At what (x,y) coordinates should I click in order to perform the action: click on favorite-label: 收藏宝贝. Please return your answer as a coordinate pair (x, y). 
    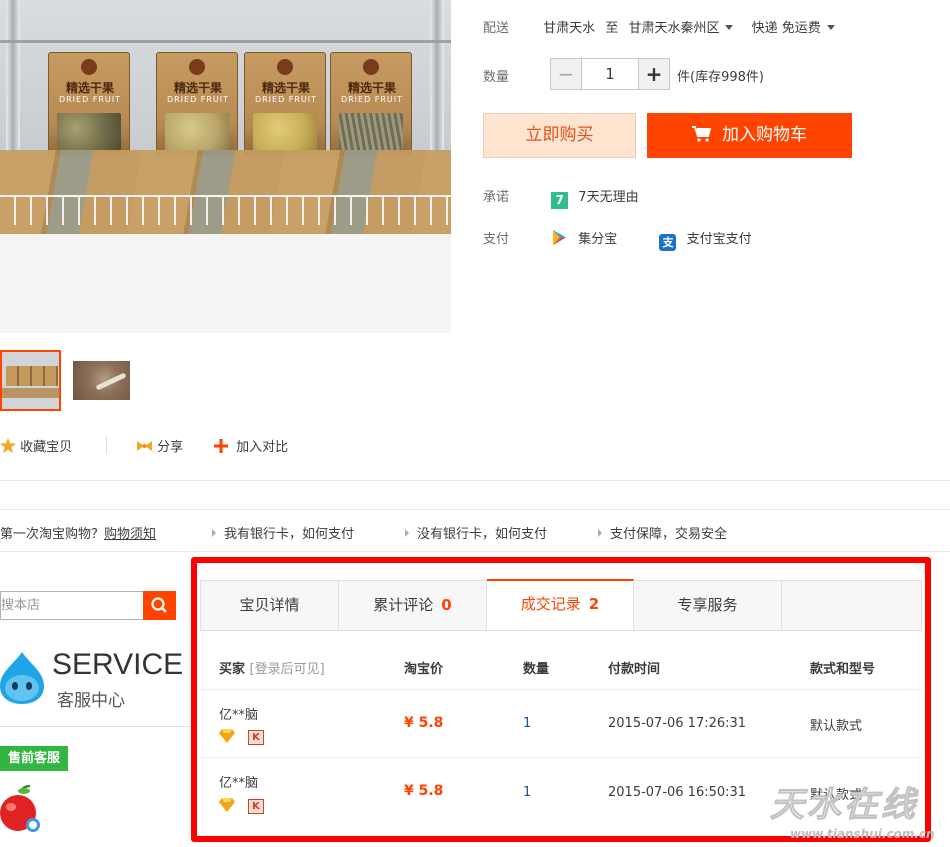
    Looking at the image, I should click on (46, 447).